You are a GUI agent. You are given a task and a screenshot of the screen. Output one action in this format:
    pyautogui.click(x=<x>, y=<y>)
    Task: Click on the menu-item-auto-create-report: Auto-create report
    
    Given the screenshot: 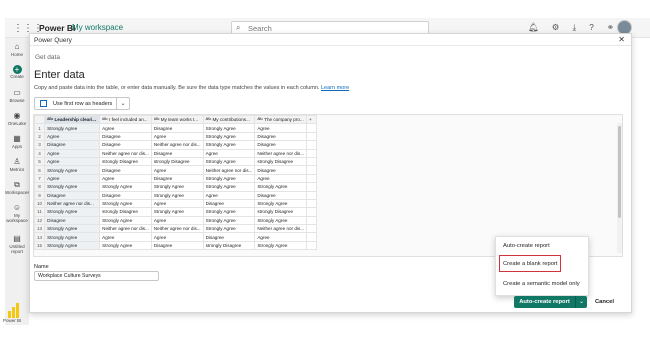 What is the action you would take?
    pyautogui.click(x=526, y=246)
    